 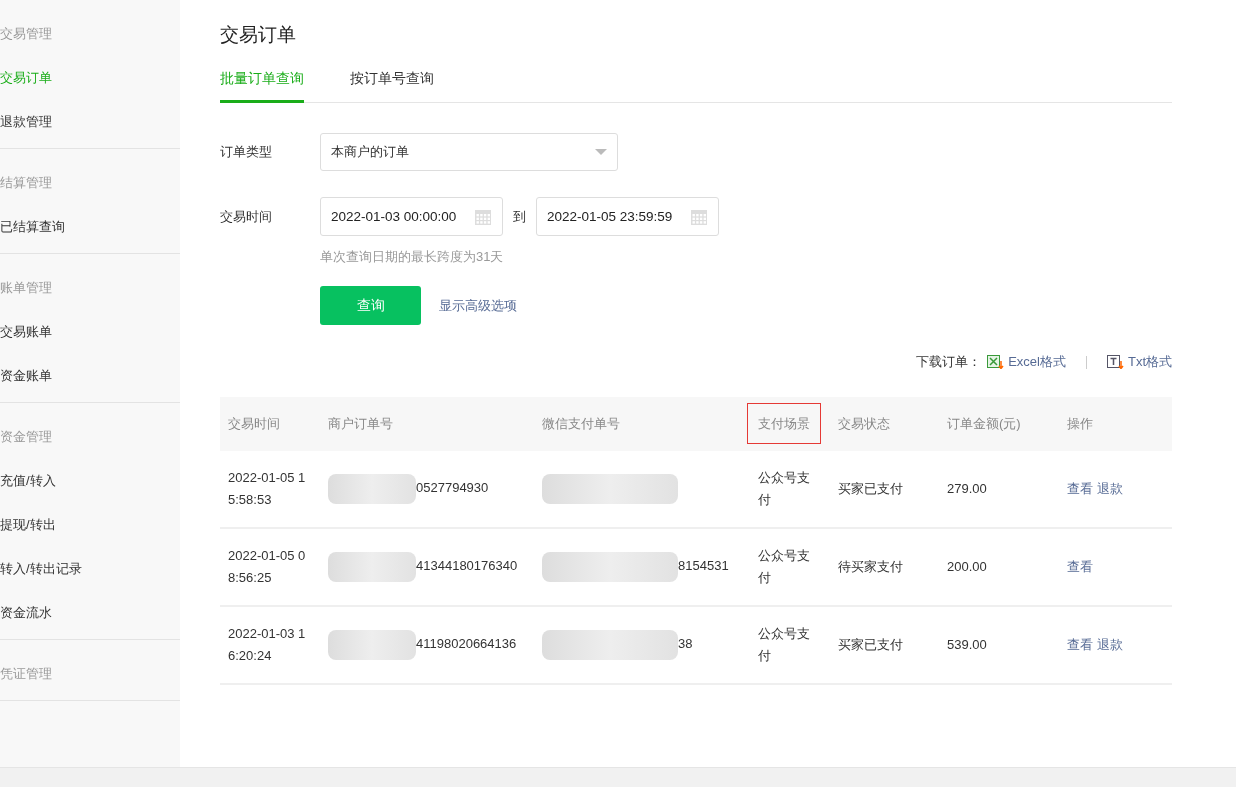 What do you see at coordinates (26, 34) in the screenshot?
I see `sidebar-group-title: 交易管理` at bounding box center [26, 34].